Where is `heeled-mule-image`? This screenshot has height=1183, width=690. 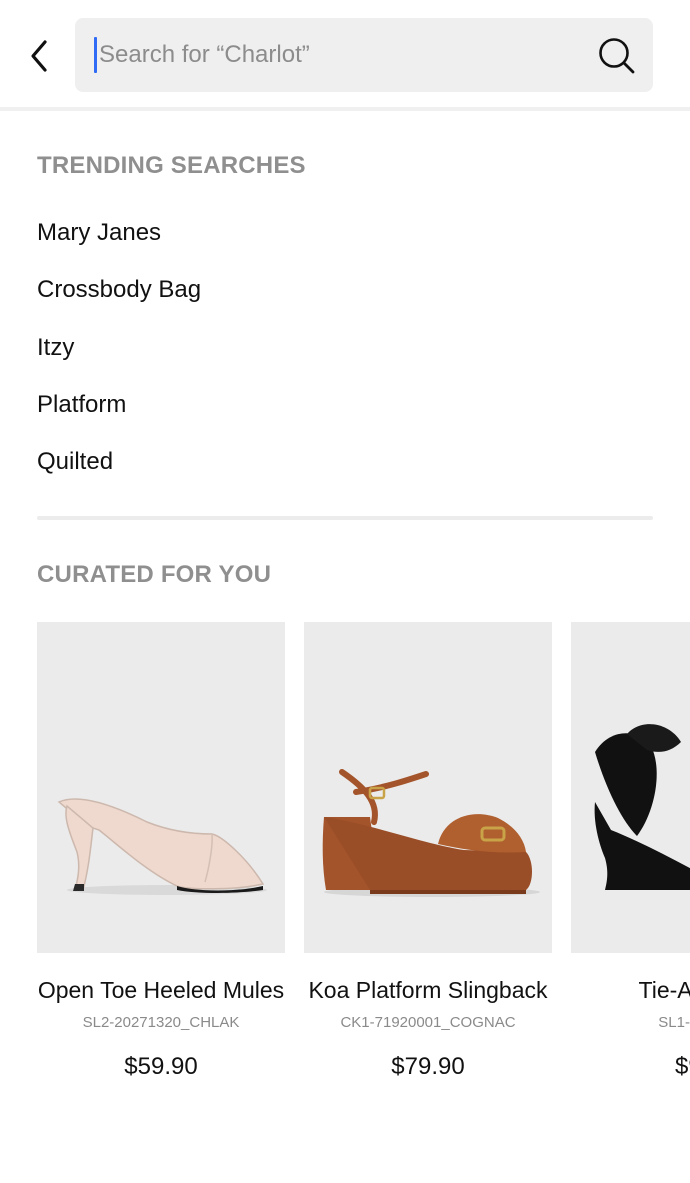
heeled-mule-image is located at coordinates (162, 846).